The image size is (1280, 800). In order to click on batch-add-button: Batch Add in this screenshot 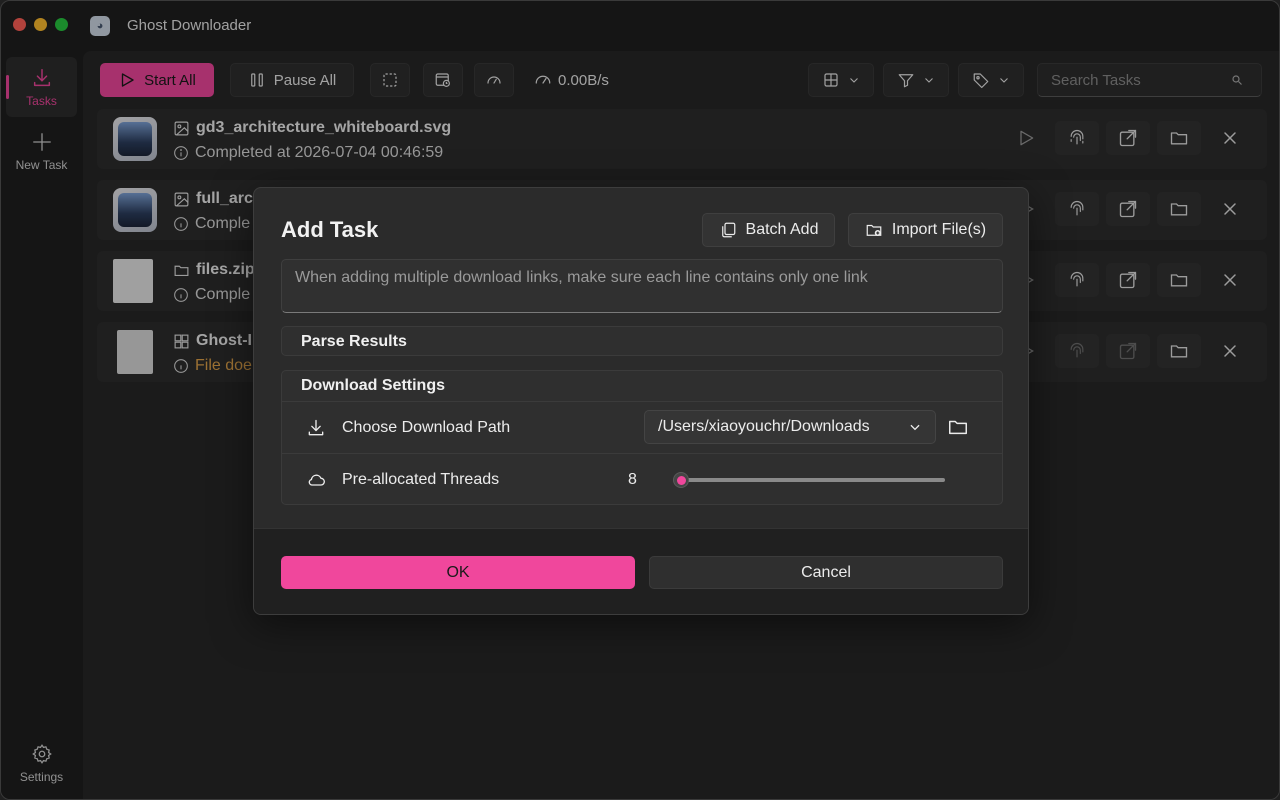, I will do `click(768, 230)`.